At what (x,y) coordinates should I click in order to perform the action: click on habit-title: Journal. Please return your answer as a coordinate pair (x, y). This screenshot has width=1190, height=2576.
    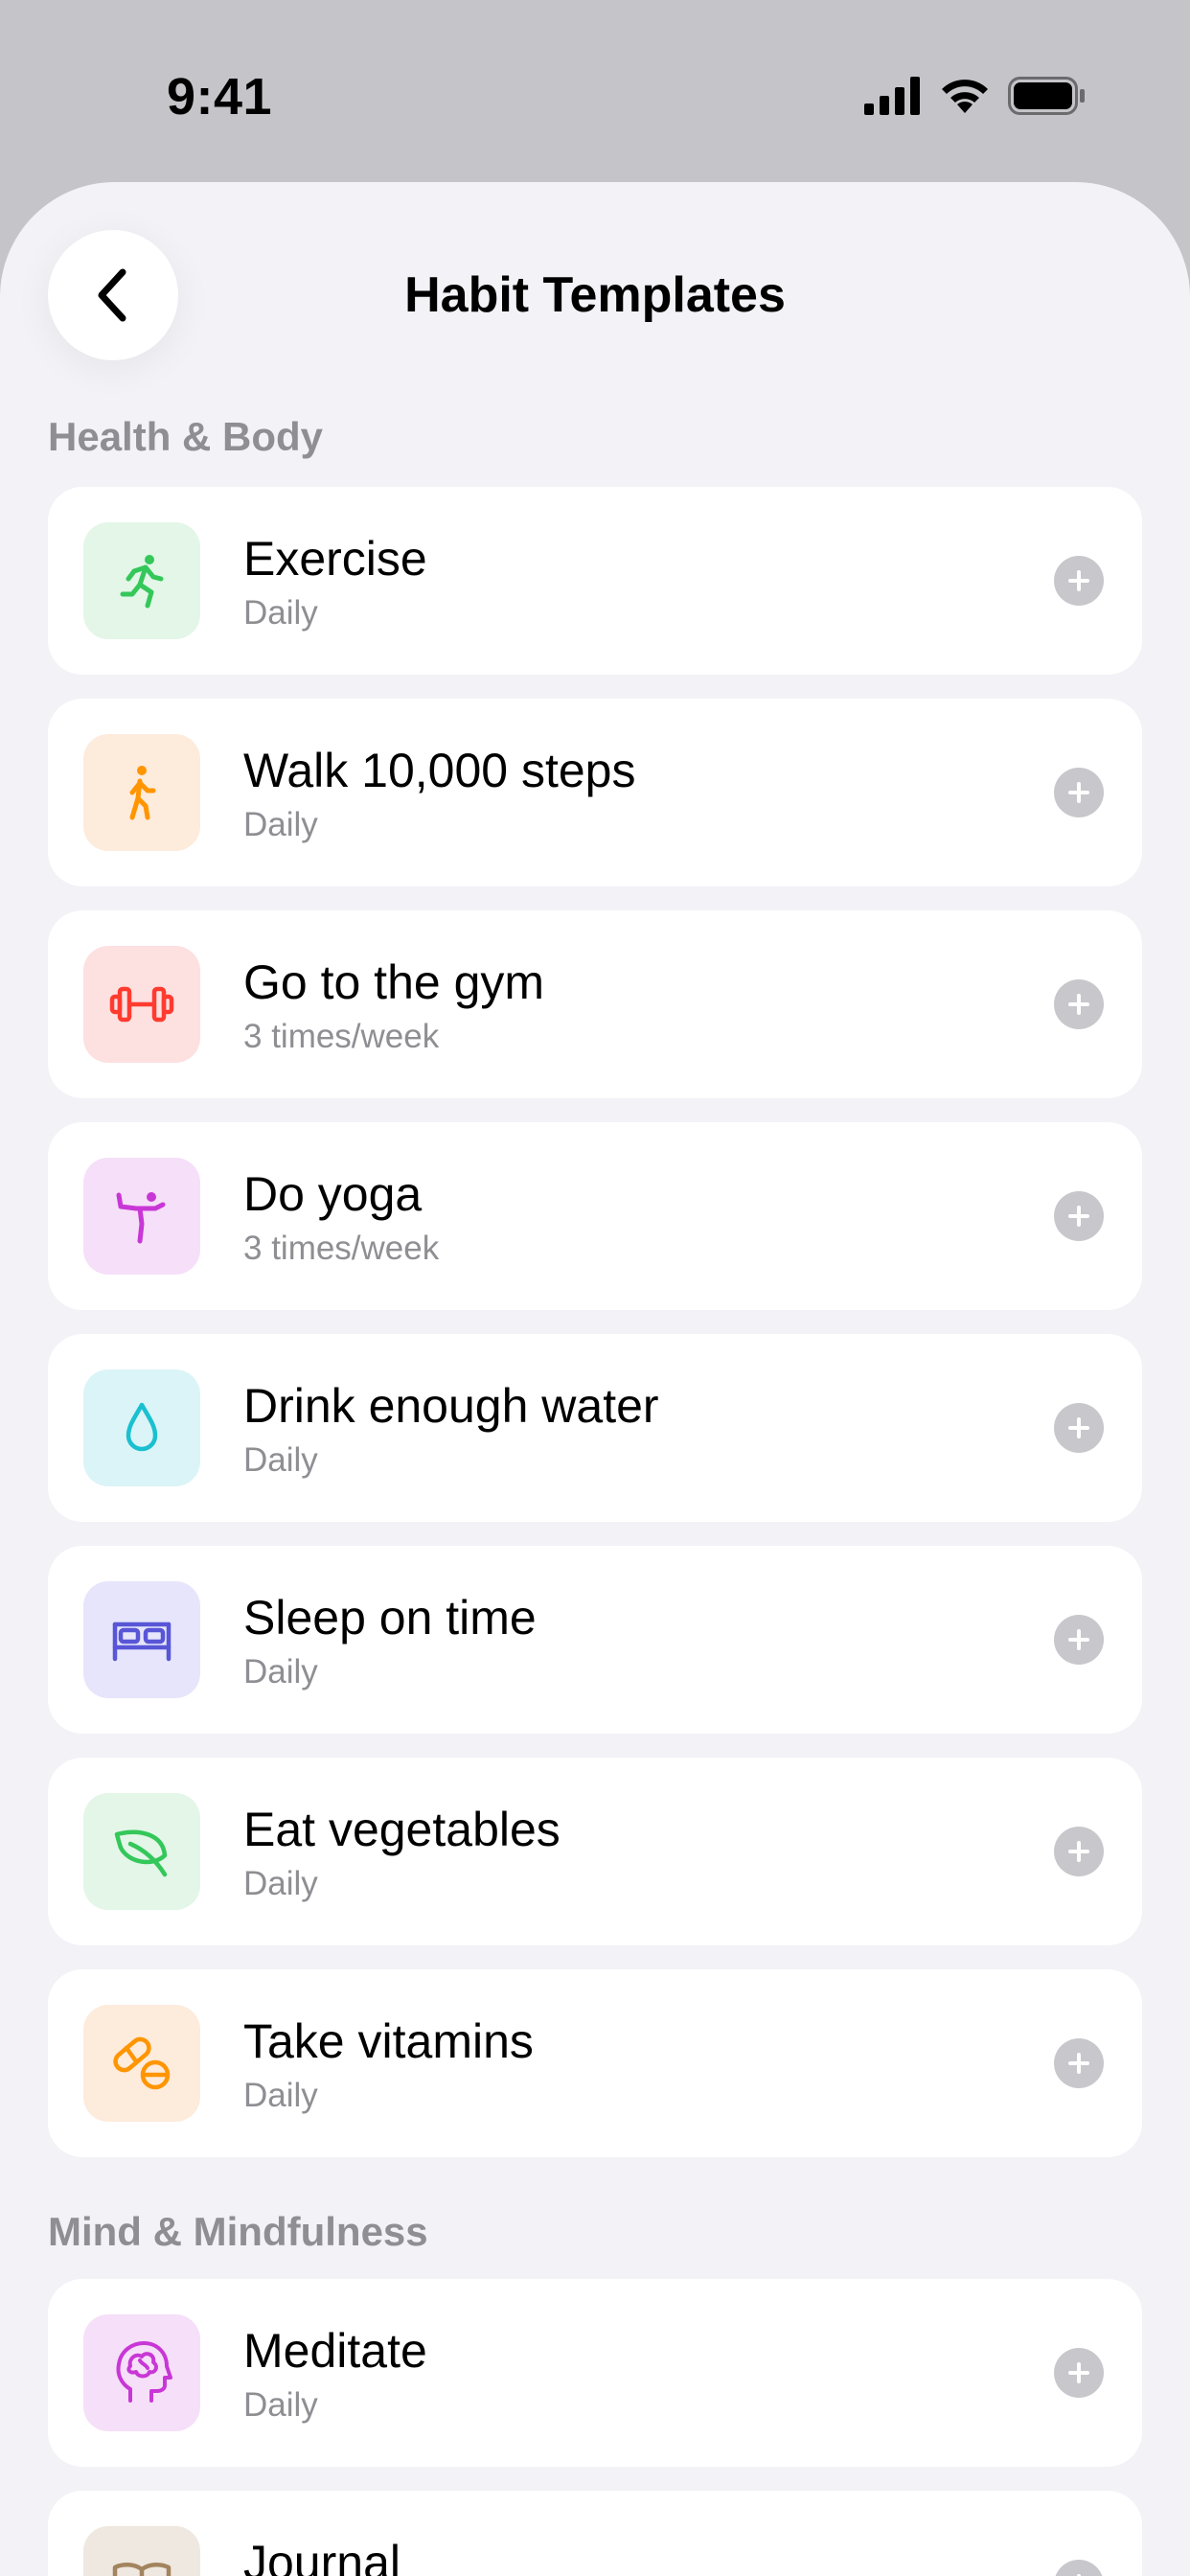
    Looking at the image, I should click on (321, 2556).